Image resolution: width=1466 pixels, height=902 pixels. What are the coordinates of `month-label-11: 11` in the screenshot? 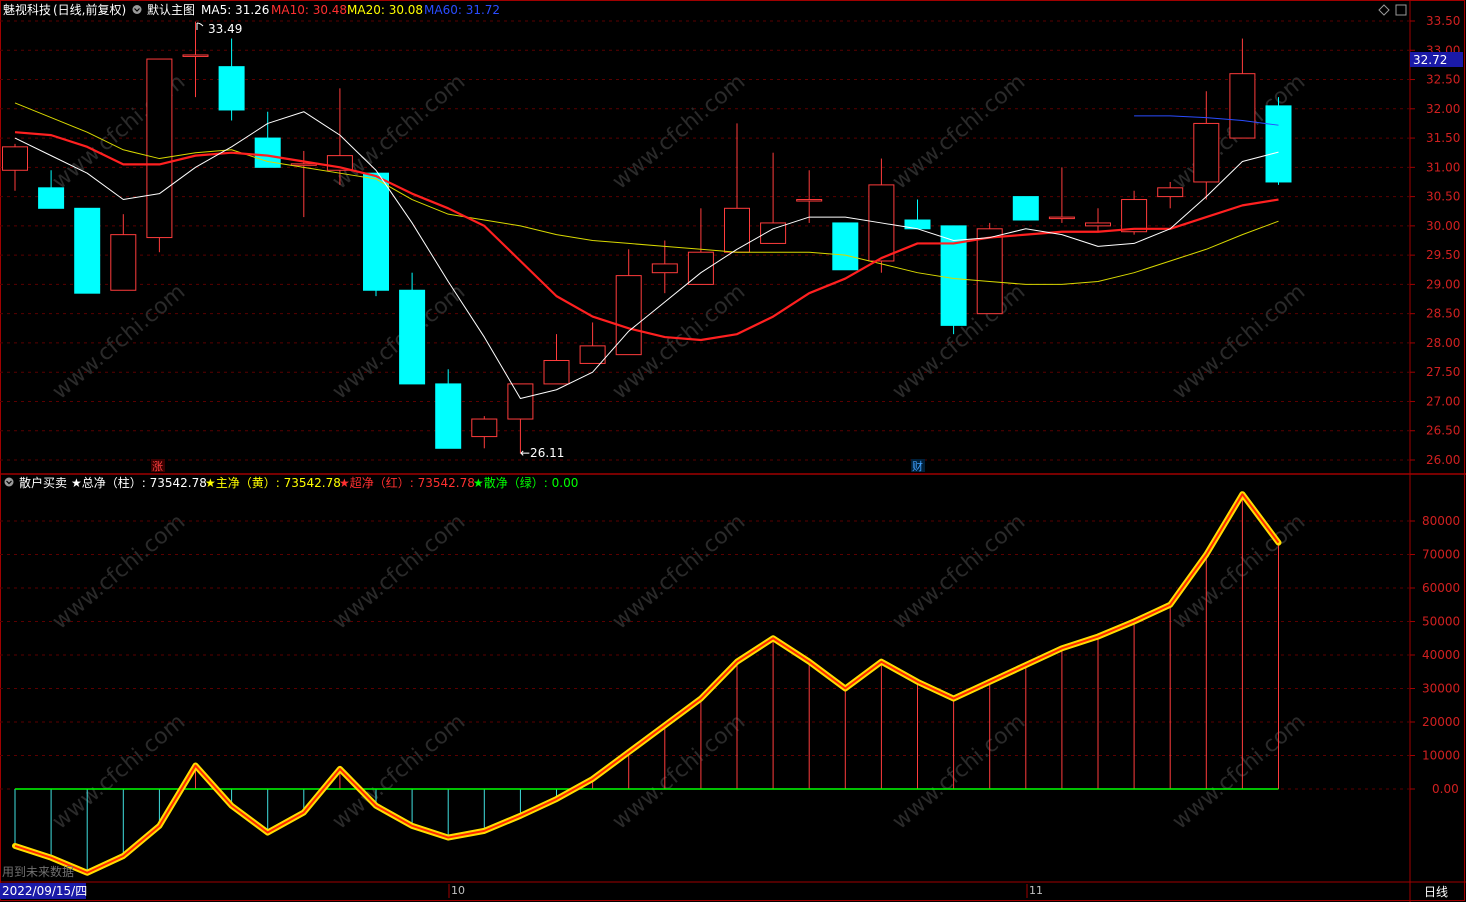 It's located at (1036, 890).